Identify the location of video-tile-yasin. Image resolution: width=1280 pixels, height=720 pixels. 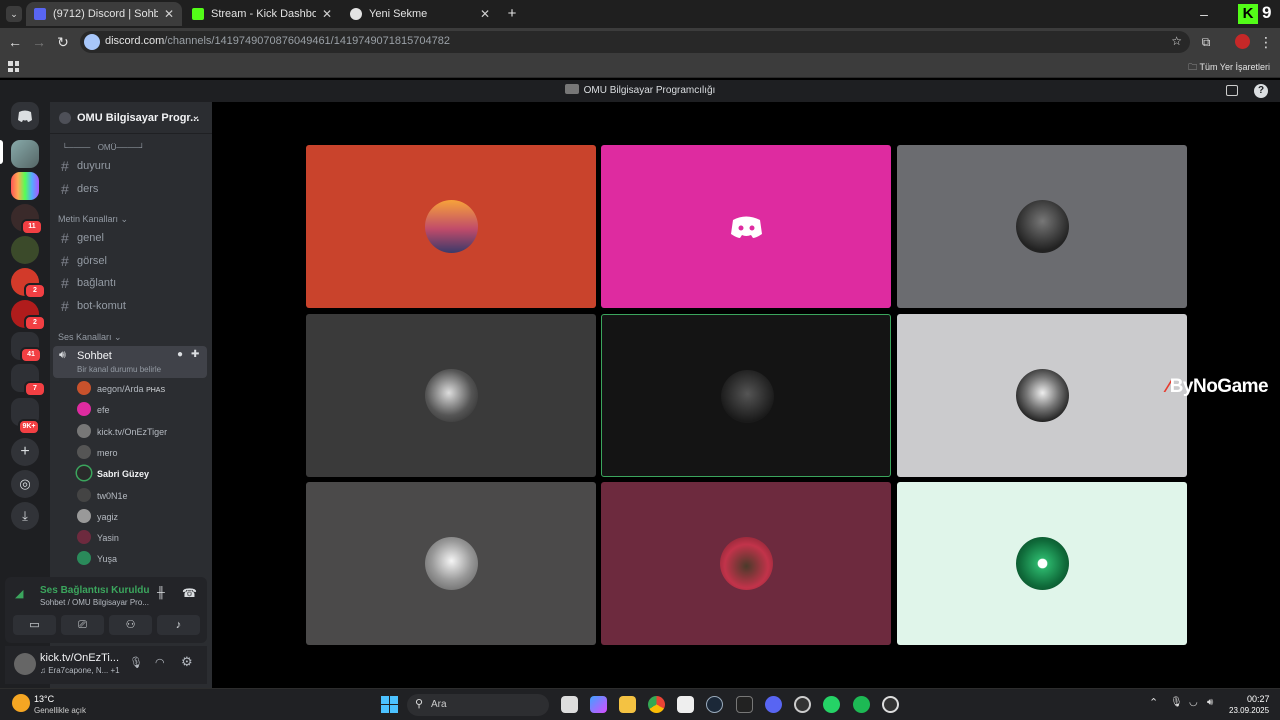
(746, 563).